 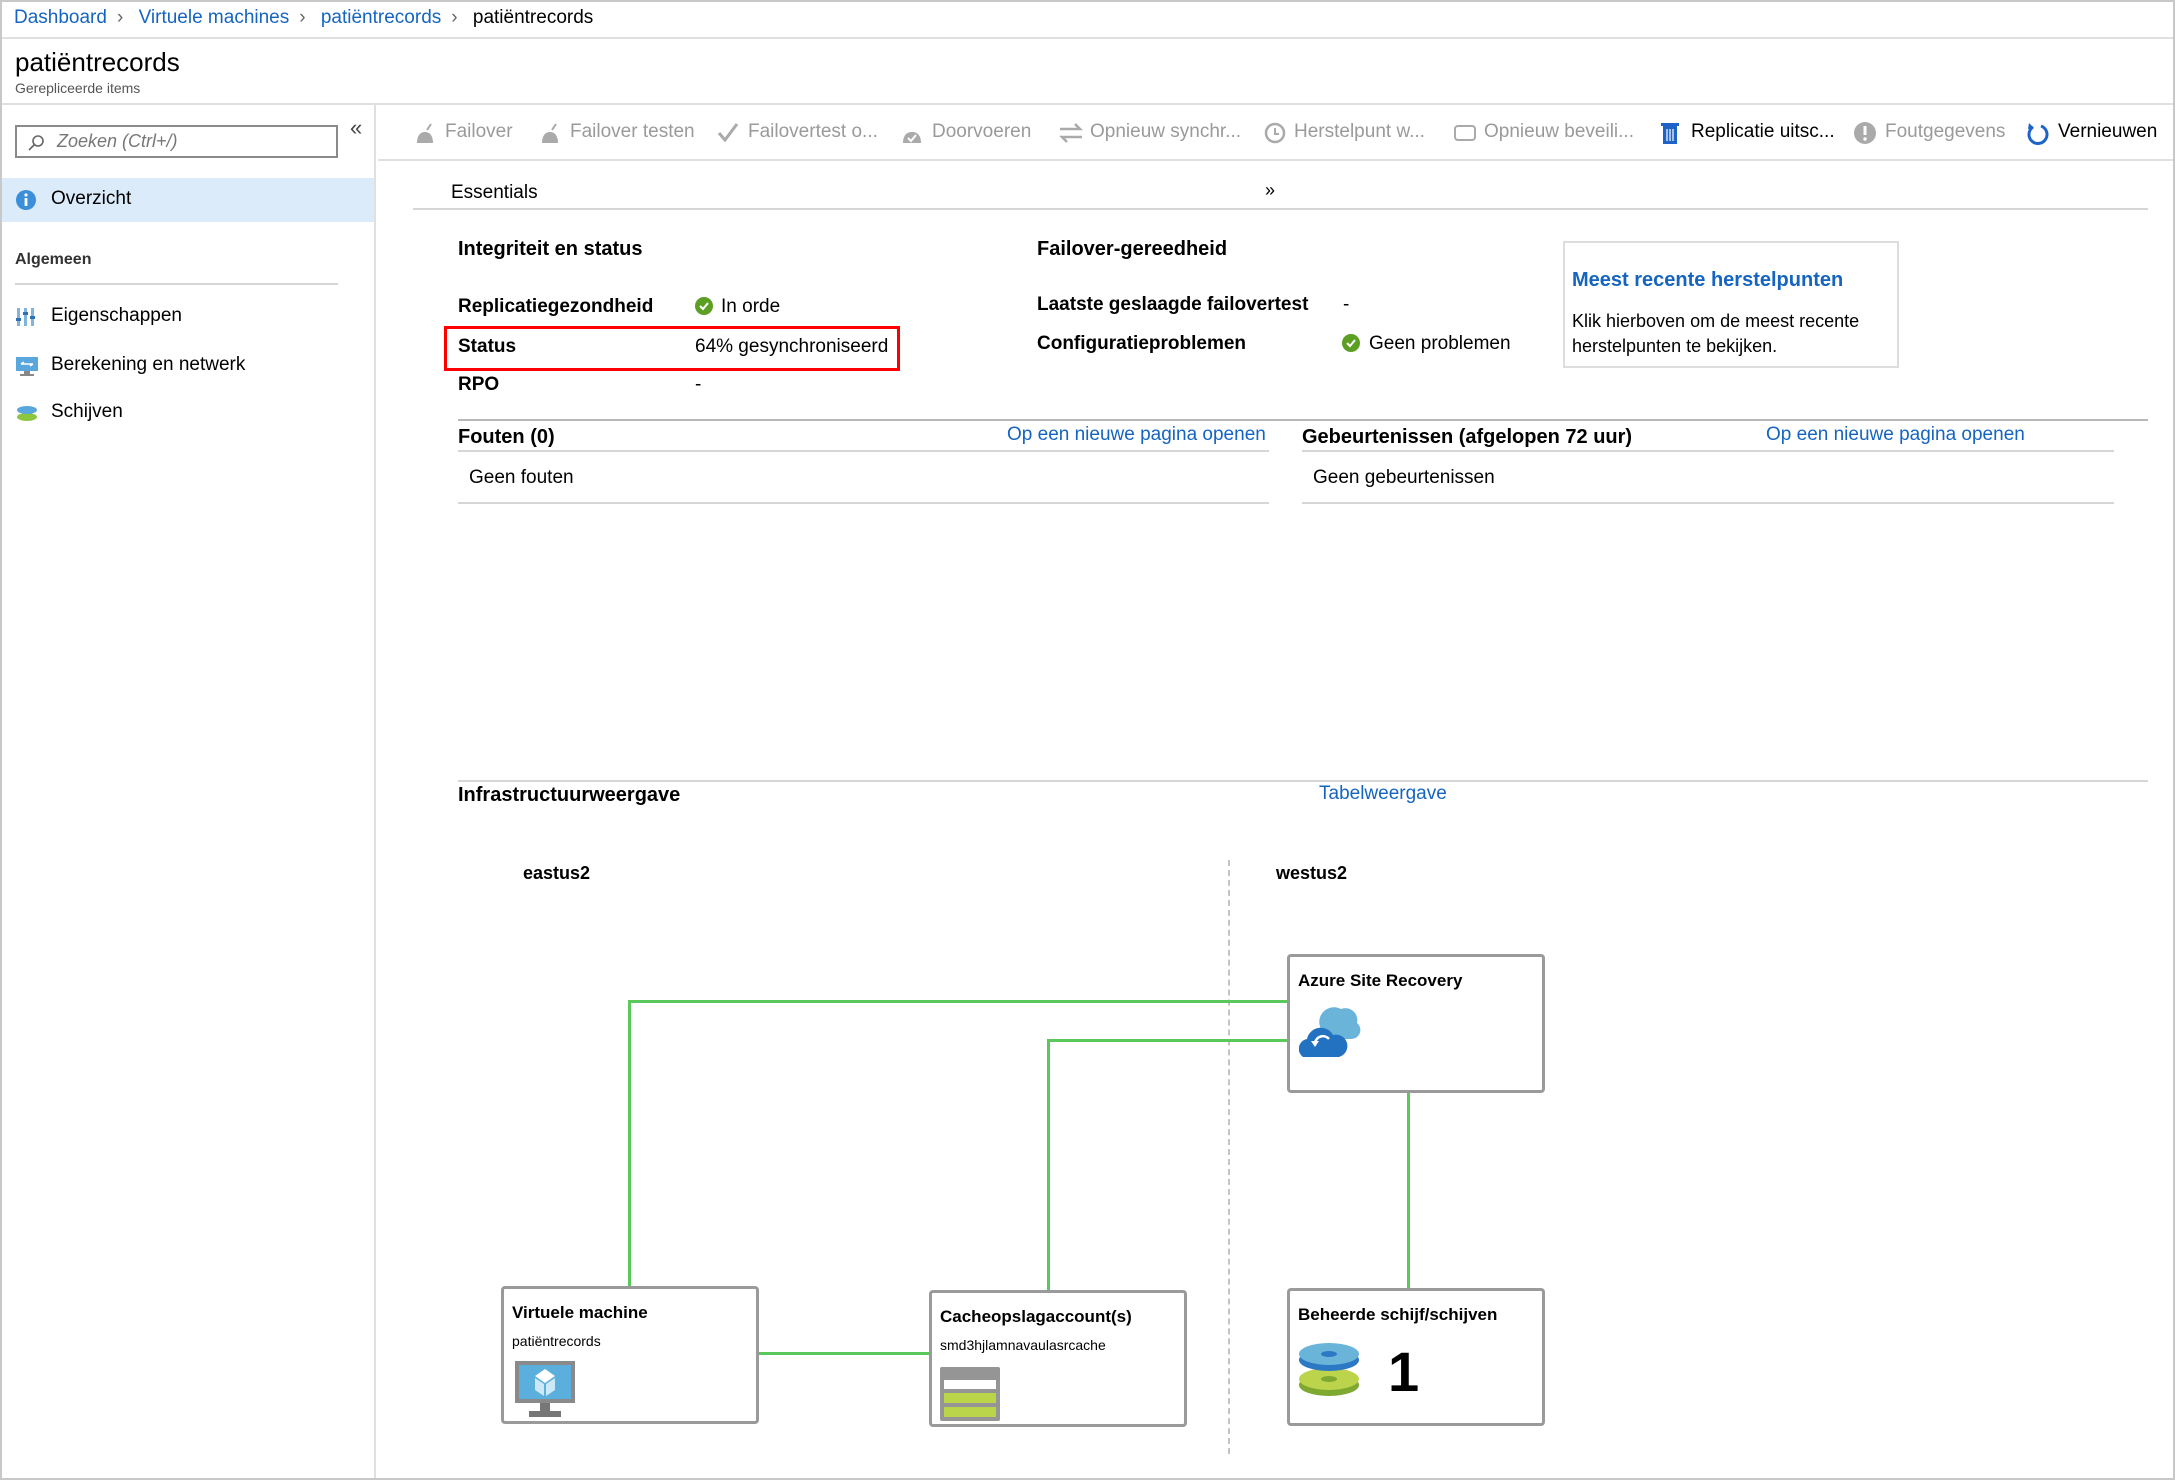 I want to click on sidebar-item-label: Berekening en netwerk, so click(x=148, y=364).